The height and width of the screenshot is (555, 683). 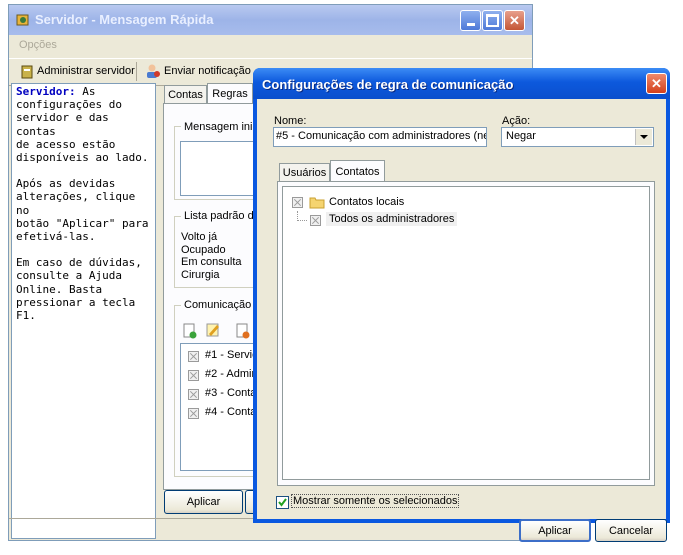 I want to click on help-line: efetivá-las., so click(x=56, y=237).